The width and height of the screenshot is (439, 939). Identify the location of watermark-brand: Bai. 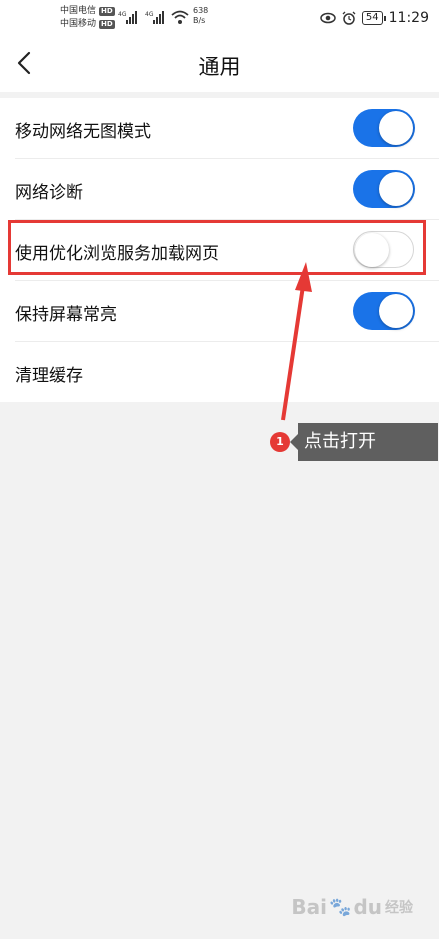
(309, 907).